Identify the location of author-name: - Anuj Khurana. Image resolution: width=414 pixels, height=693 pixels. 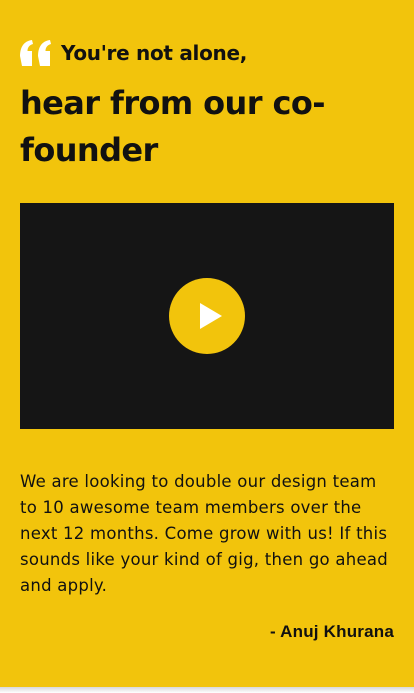
(332, 631).